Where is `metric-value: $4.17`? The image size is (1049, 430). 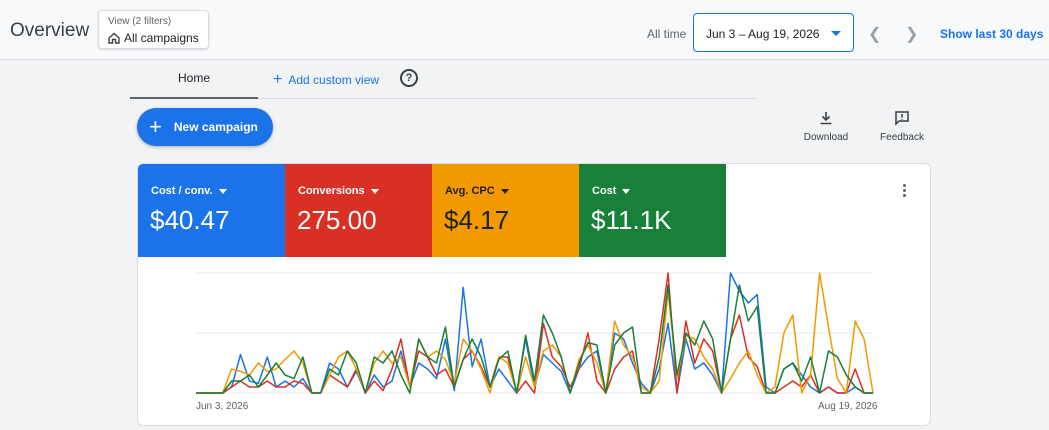 metric-value: $4.17 is located at coordinates (477, 220).